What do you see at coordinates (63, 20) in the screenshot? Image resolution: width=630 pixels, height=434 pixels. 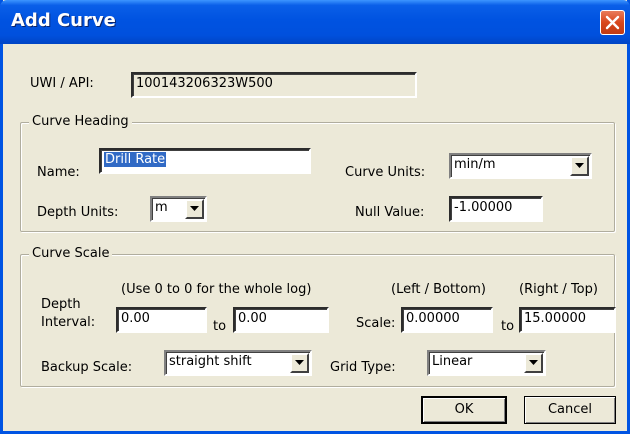 I see `window-title: Add Curve` at bounding box center [63, 20].